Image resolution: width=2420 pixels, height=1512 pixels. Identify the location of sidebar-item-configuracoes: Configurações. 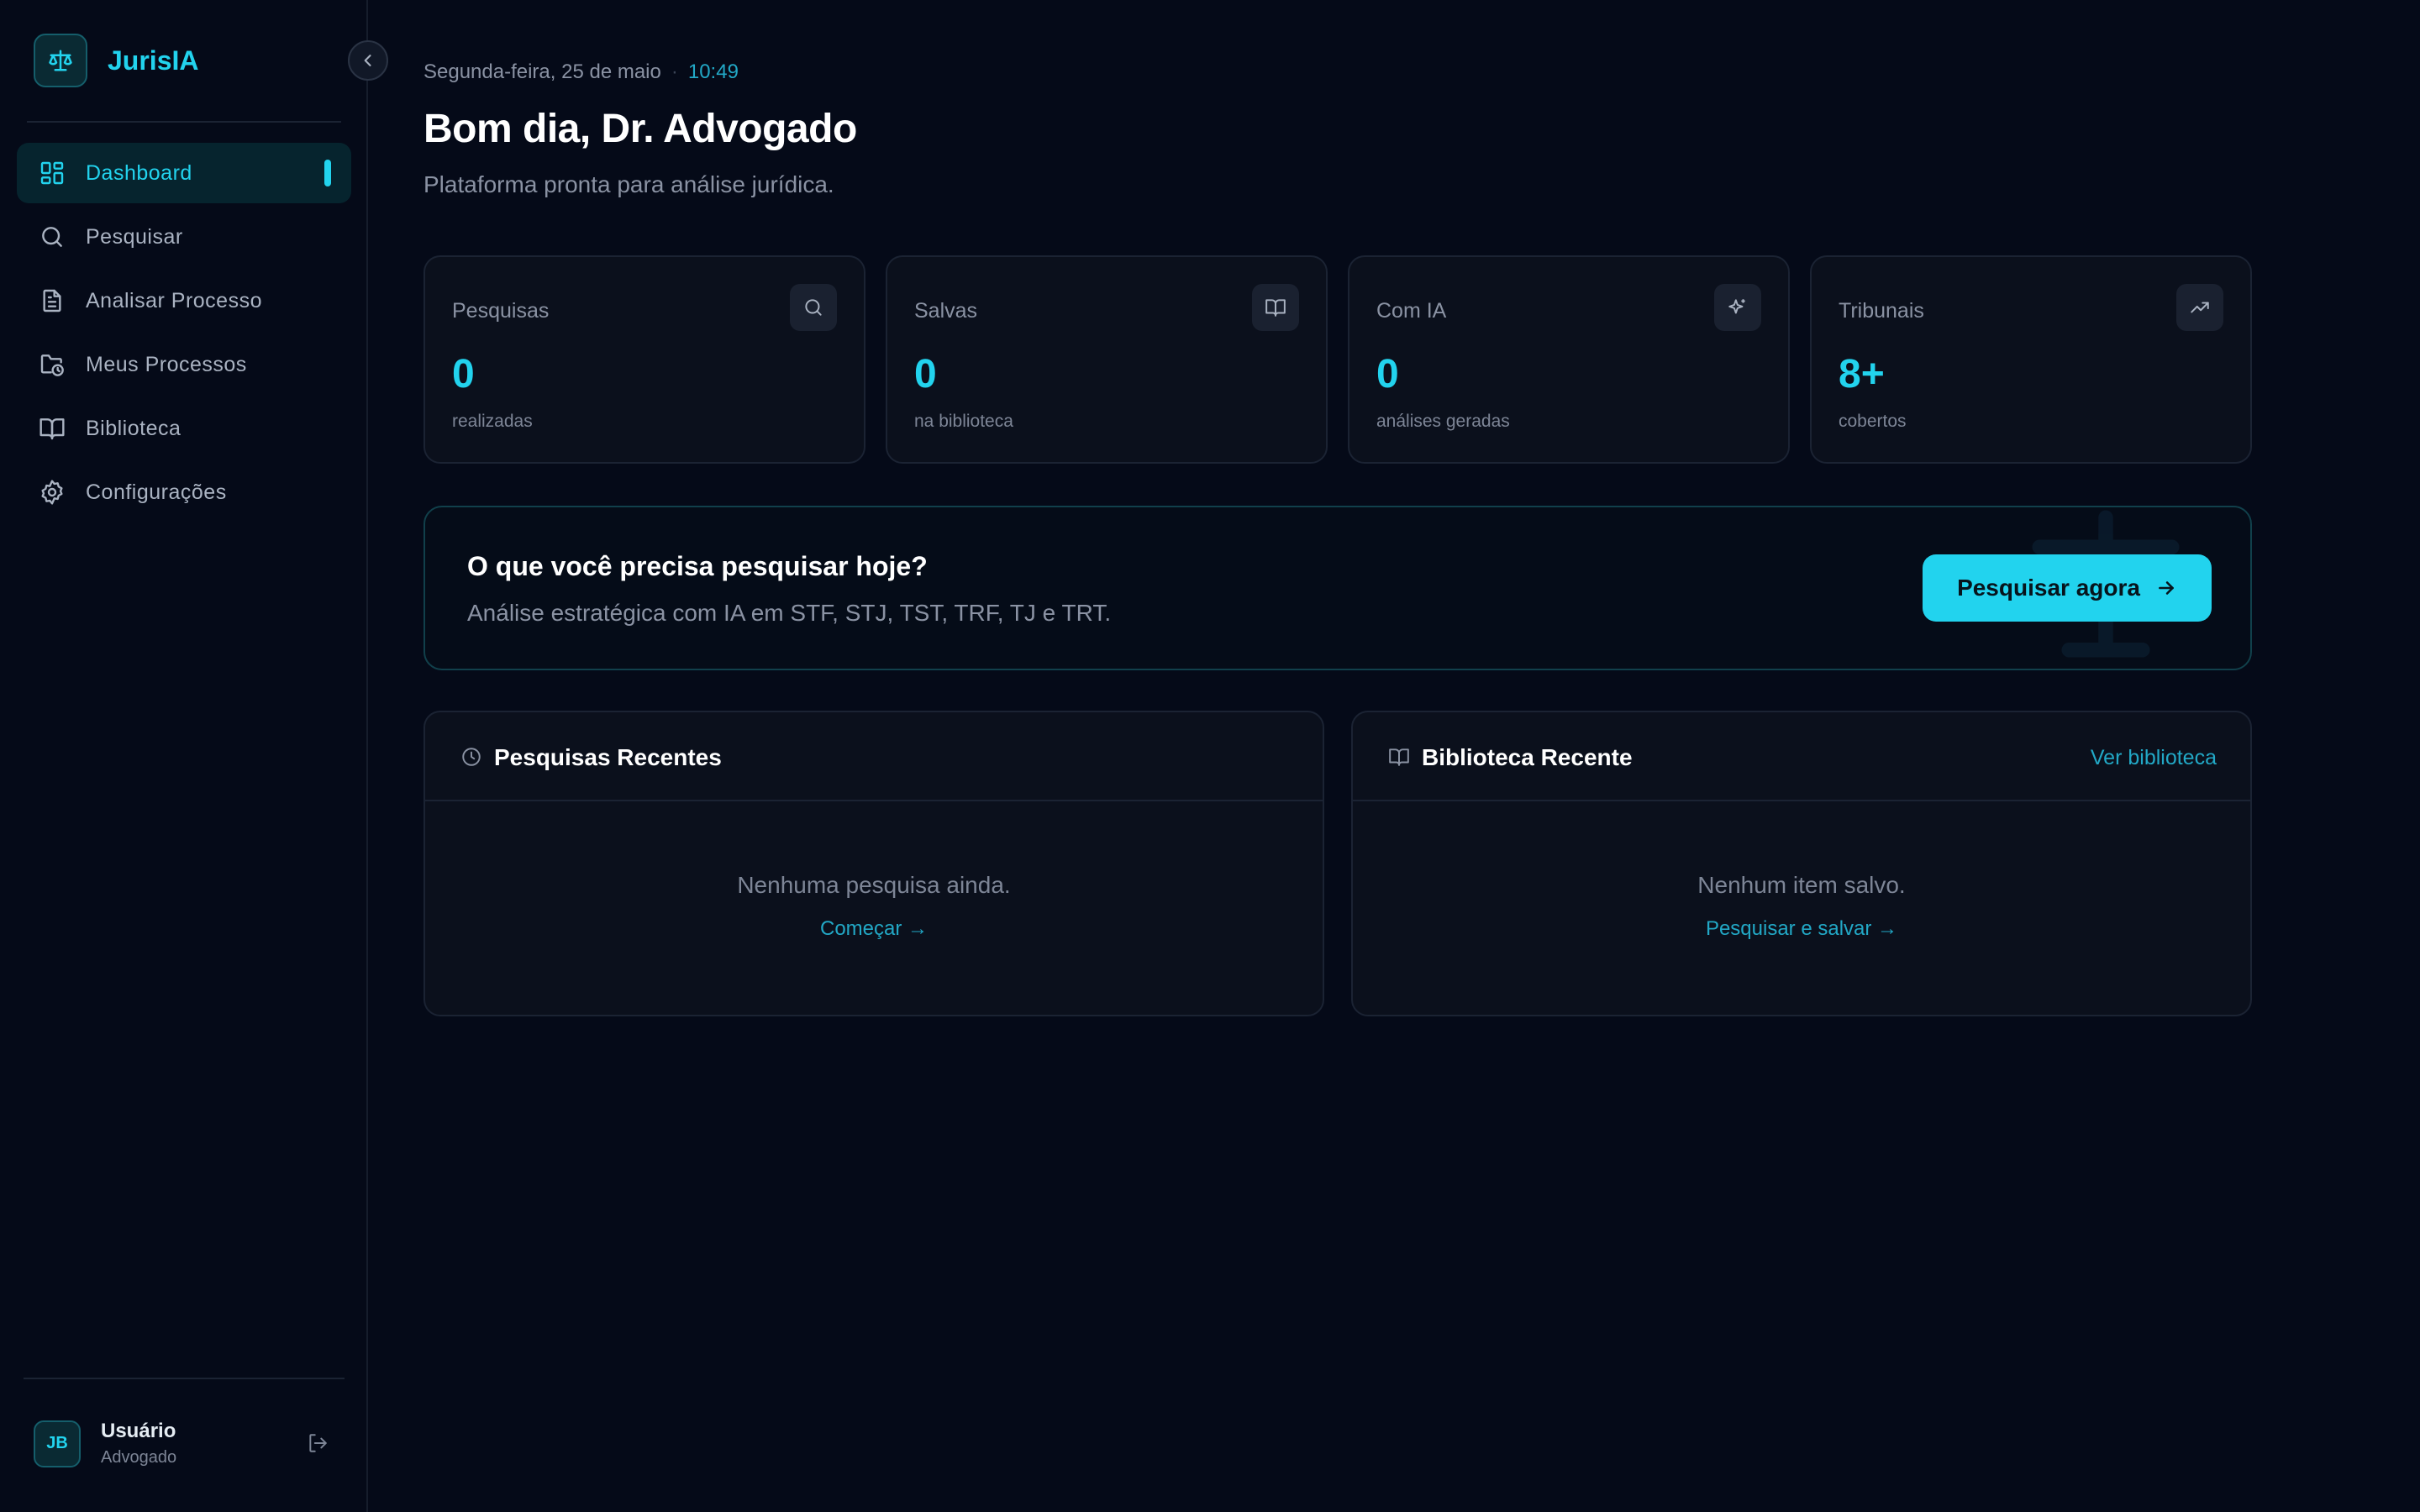
(184, 492).